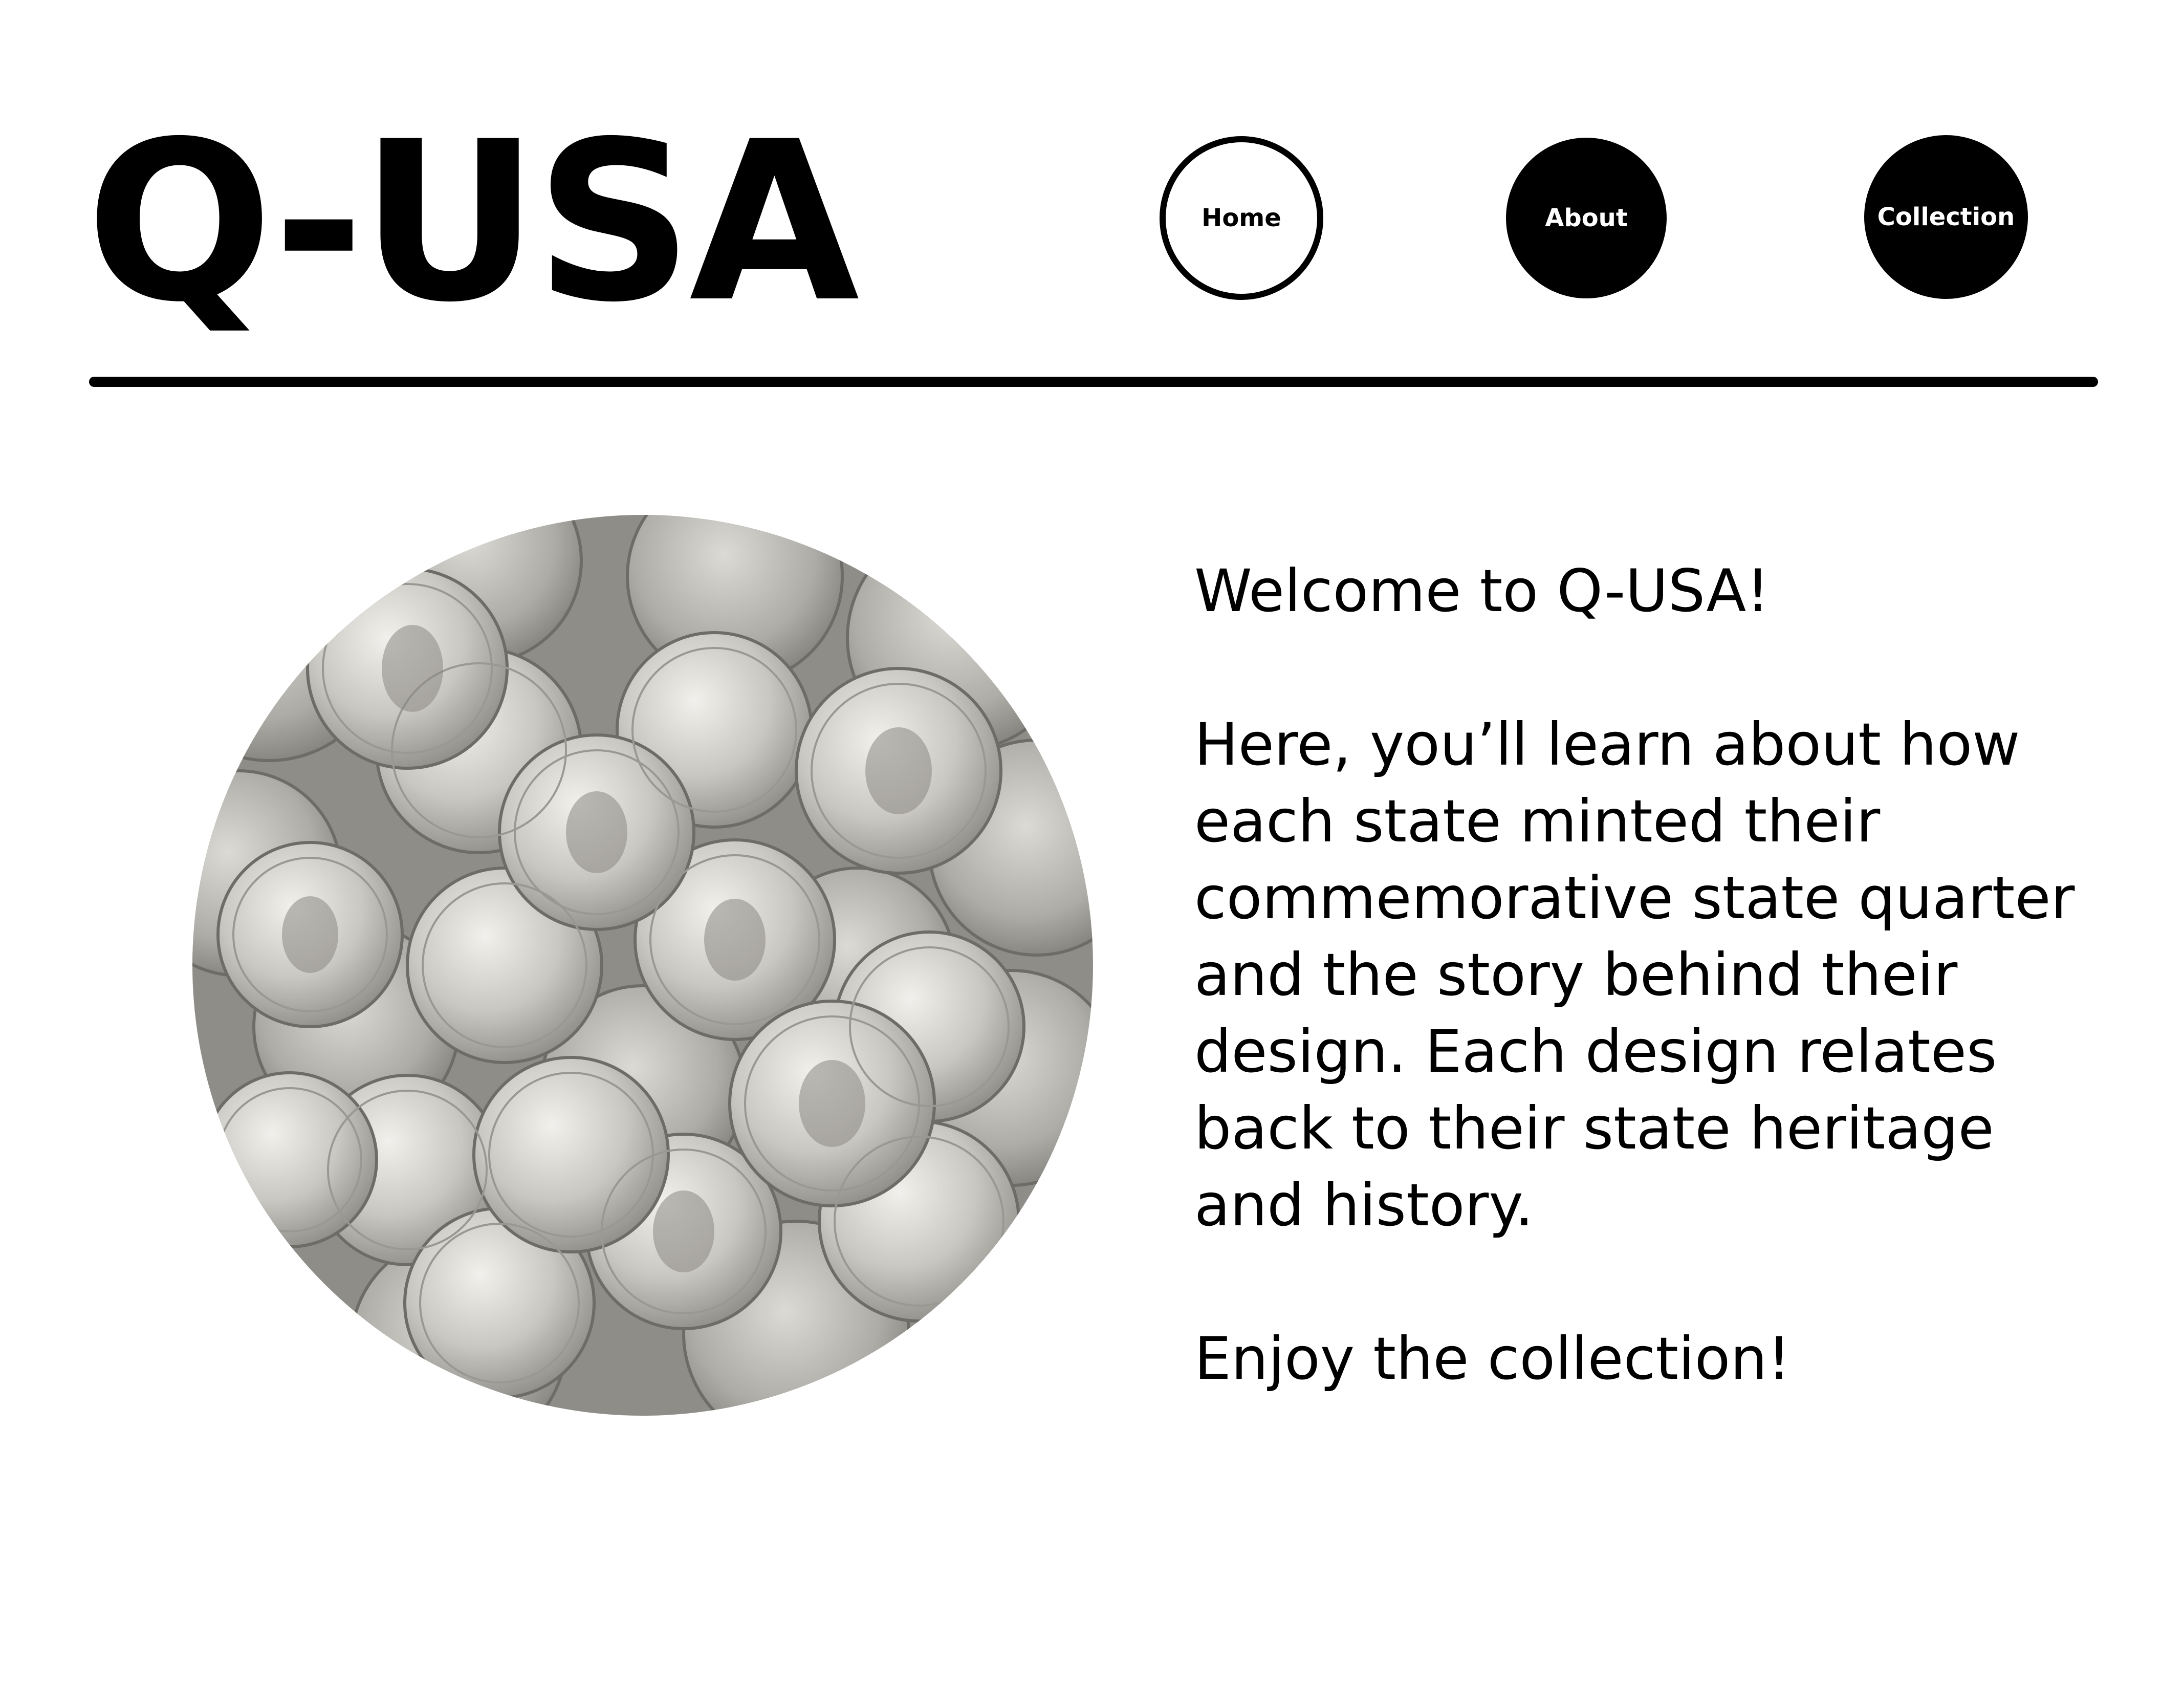 This screenshot has width=2184, height=1689. Describe the element at coordinates (1093, 382) in the screenshot. I see `header-divider` at that location.